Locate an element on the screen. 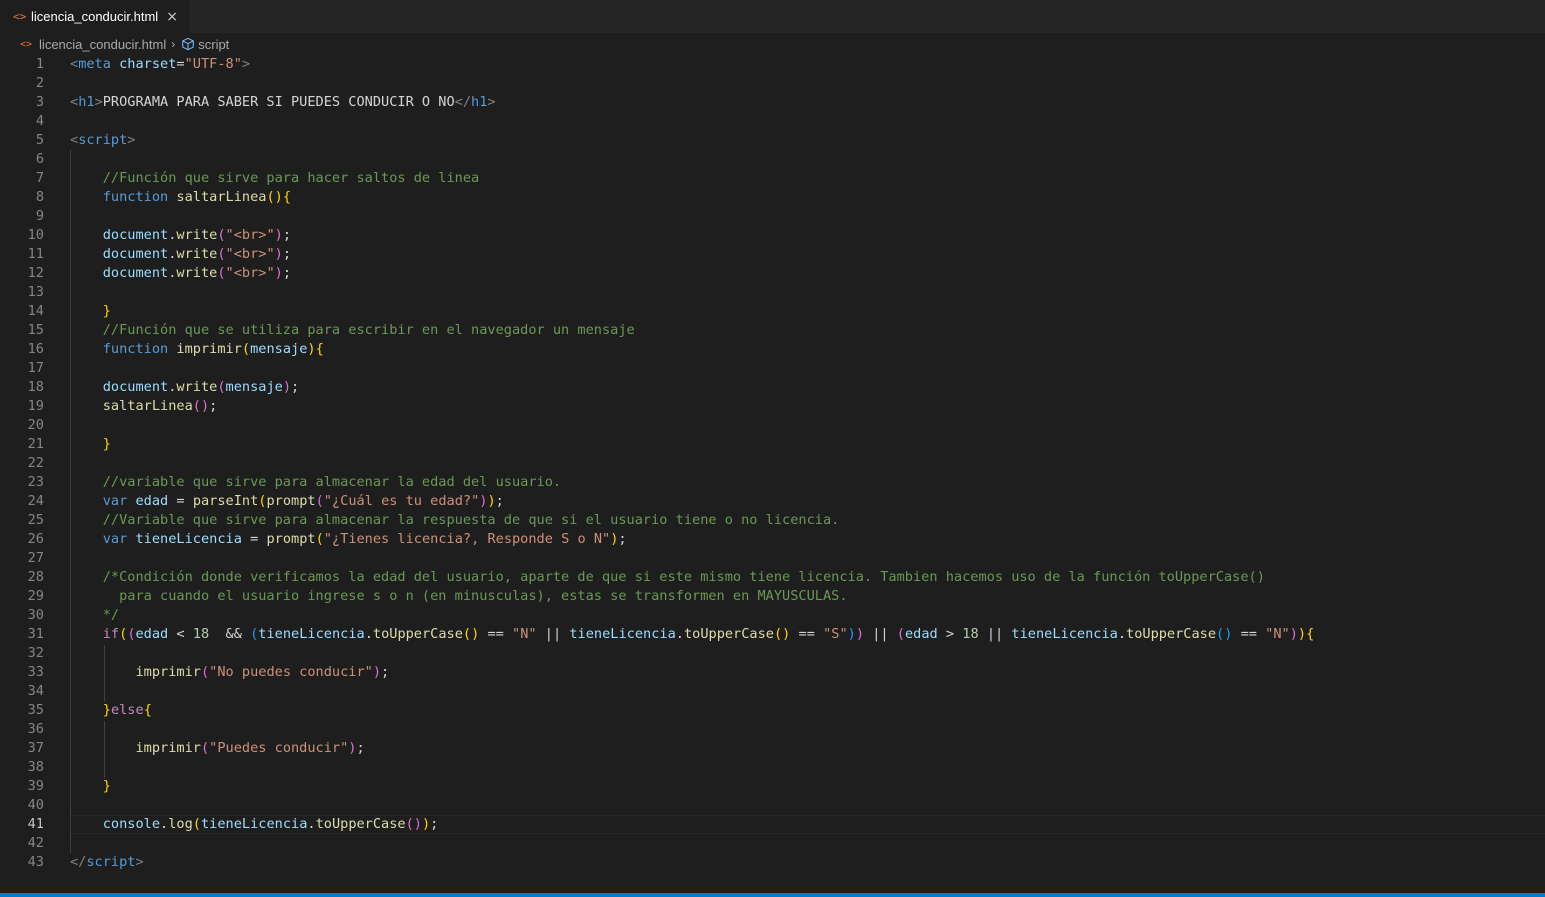 This screenshot has height=897, width=1545. line-number: 20 is located at coordinates (35, 425).